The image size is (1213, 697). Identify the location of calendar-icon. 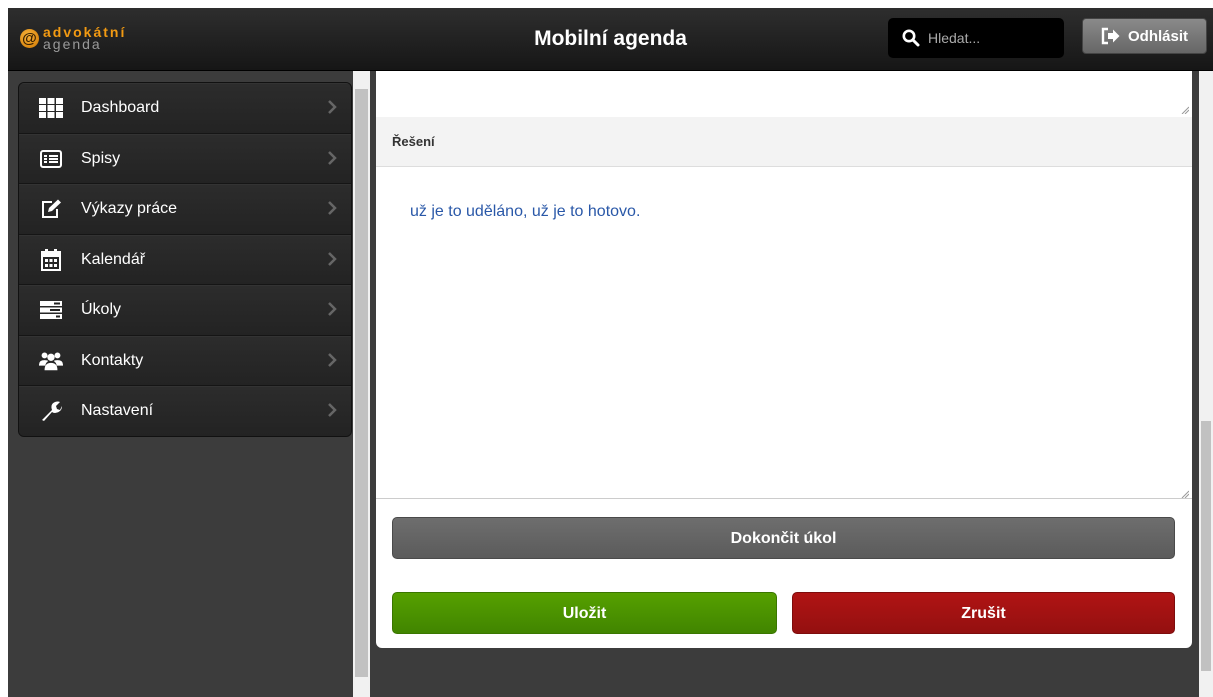
(51, 259).